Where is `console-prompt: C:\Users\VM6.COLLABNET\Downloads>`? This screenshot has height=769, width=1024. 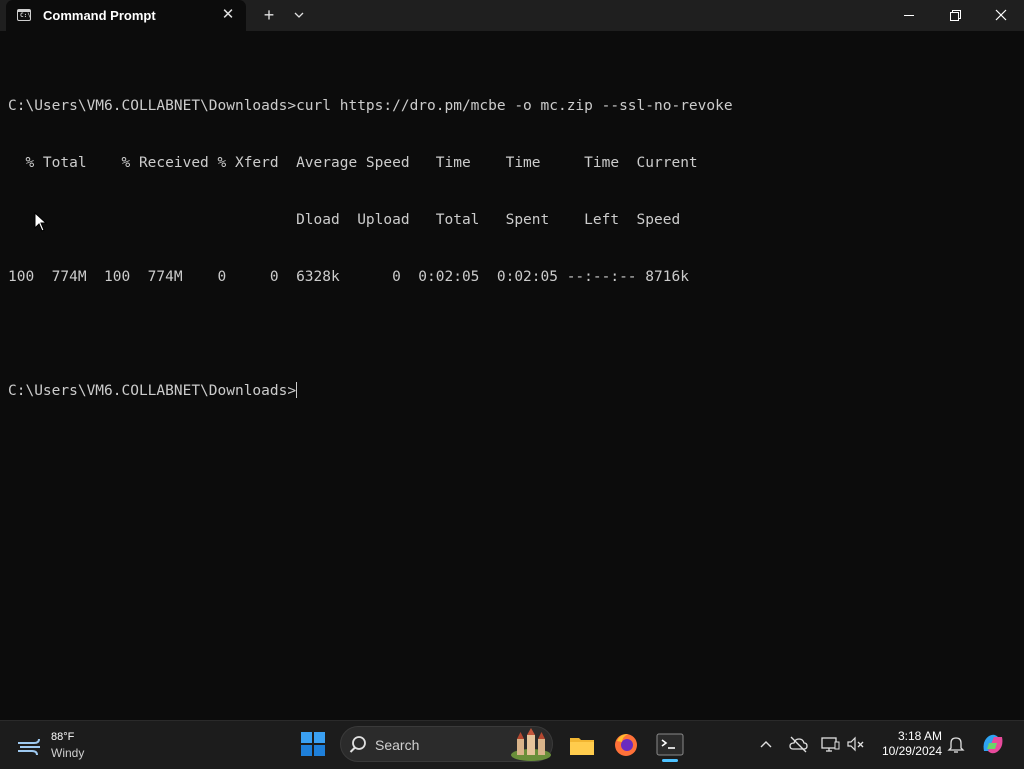
console-prompt: C:\Users\VM6.COLLABNET\Downloads> is located at coordinates (152, 391).